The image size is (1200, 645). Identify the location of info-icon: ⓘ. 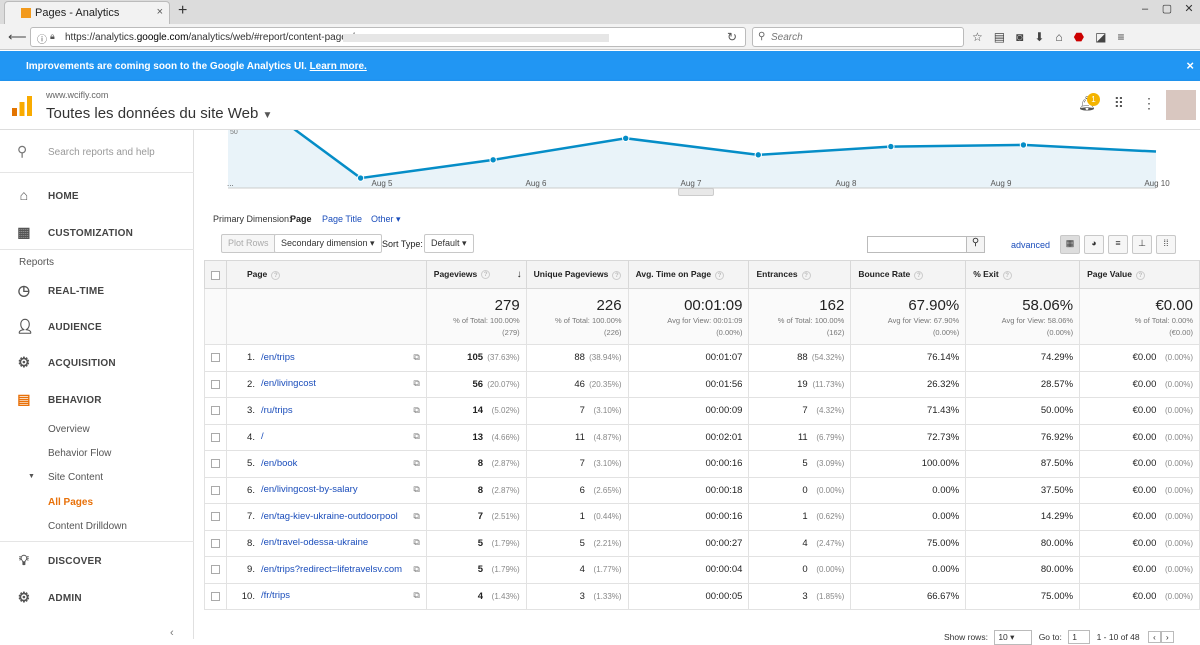
(42, 38).